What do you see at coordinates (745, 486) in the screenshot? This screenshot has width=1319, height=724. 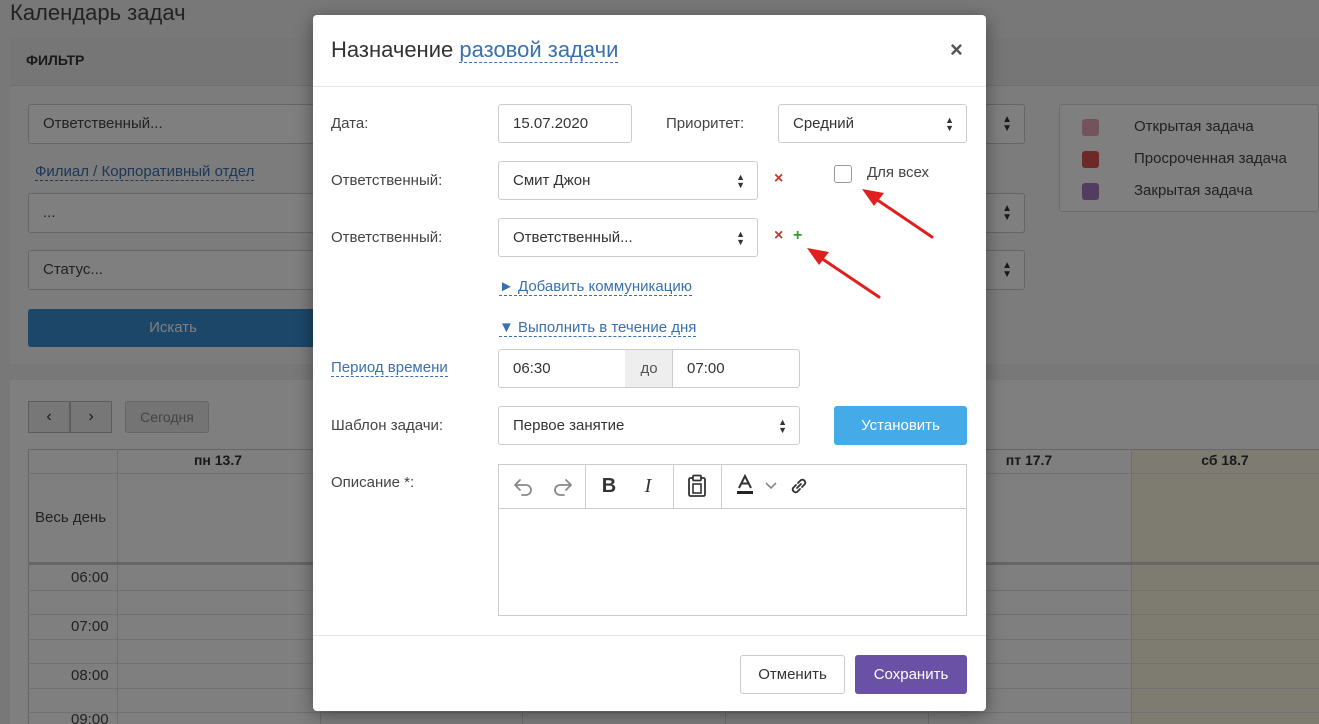 I see `text-color-icon` at bounding box center [745, 486].